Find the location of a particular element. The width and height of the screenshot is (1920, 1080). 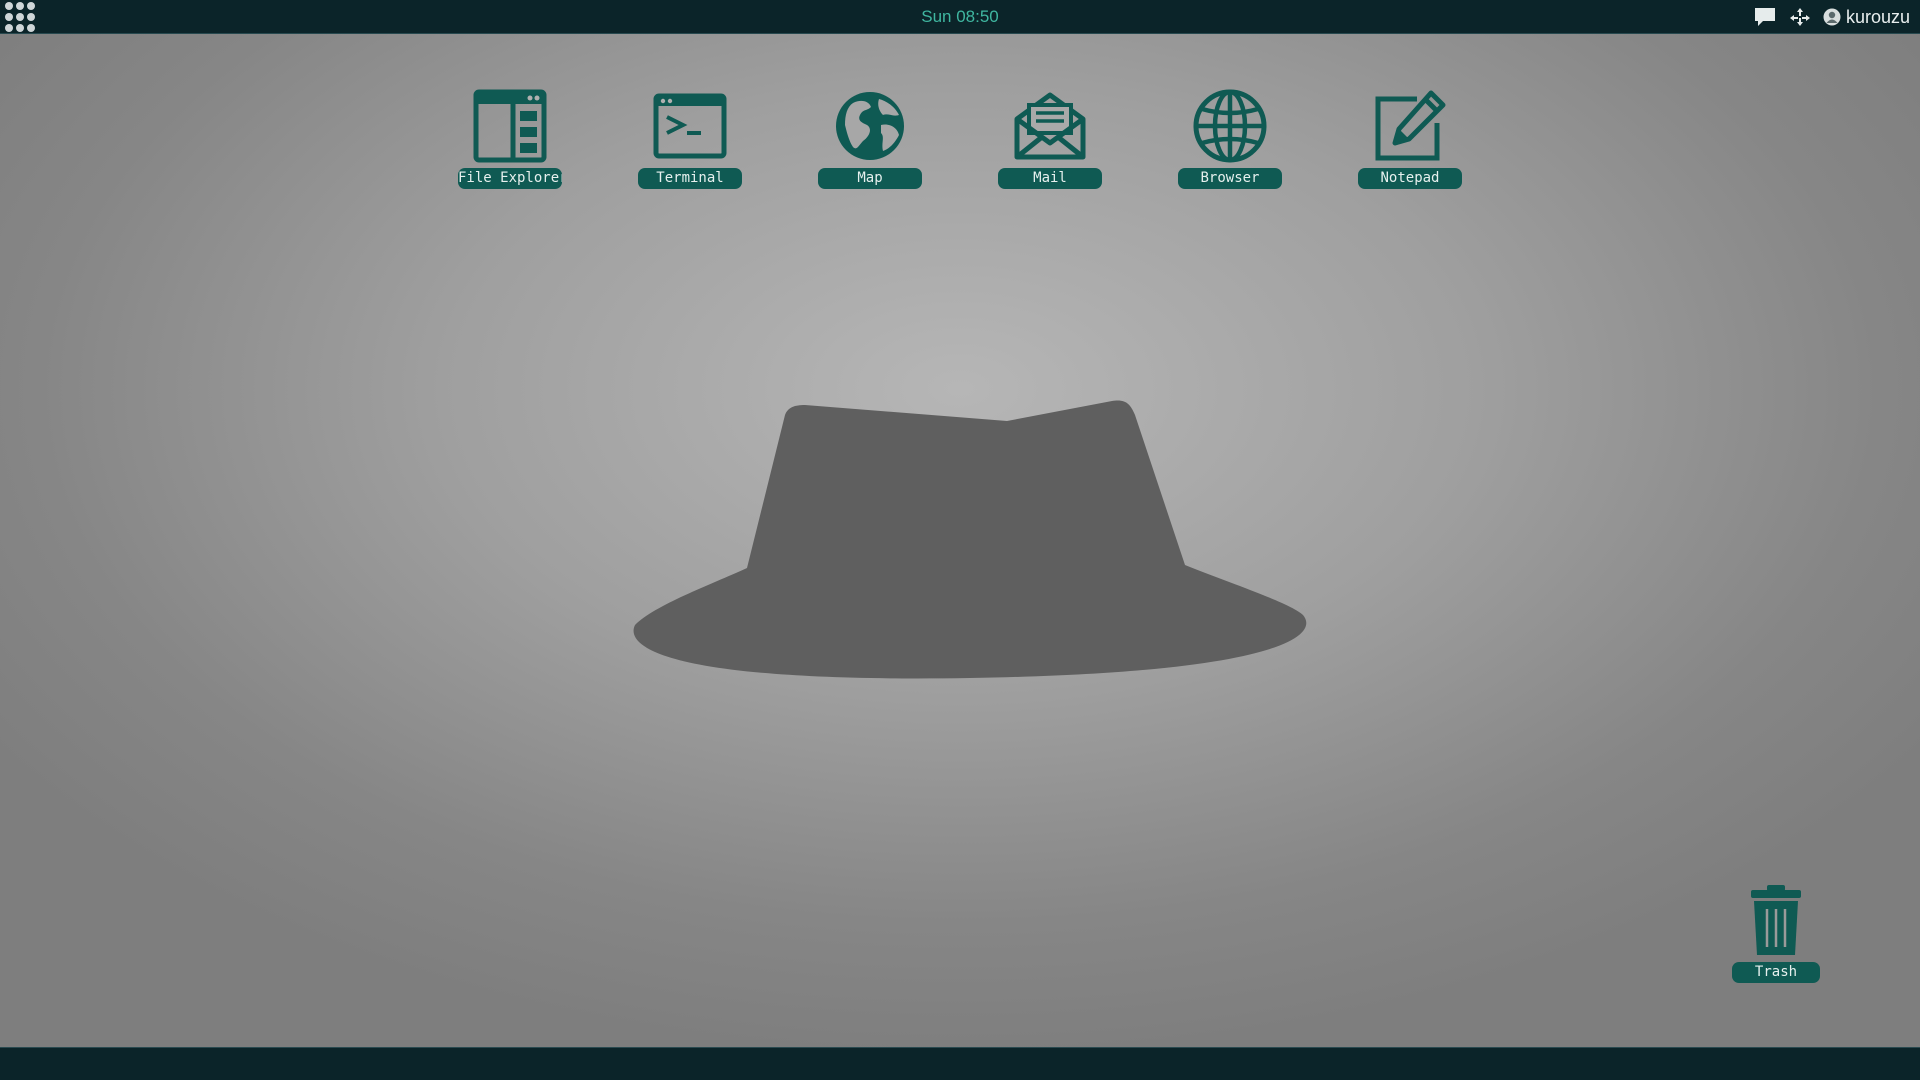

terminal-icon is located at coordinates (690, 126).